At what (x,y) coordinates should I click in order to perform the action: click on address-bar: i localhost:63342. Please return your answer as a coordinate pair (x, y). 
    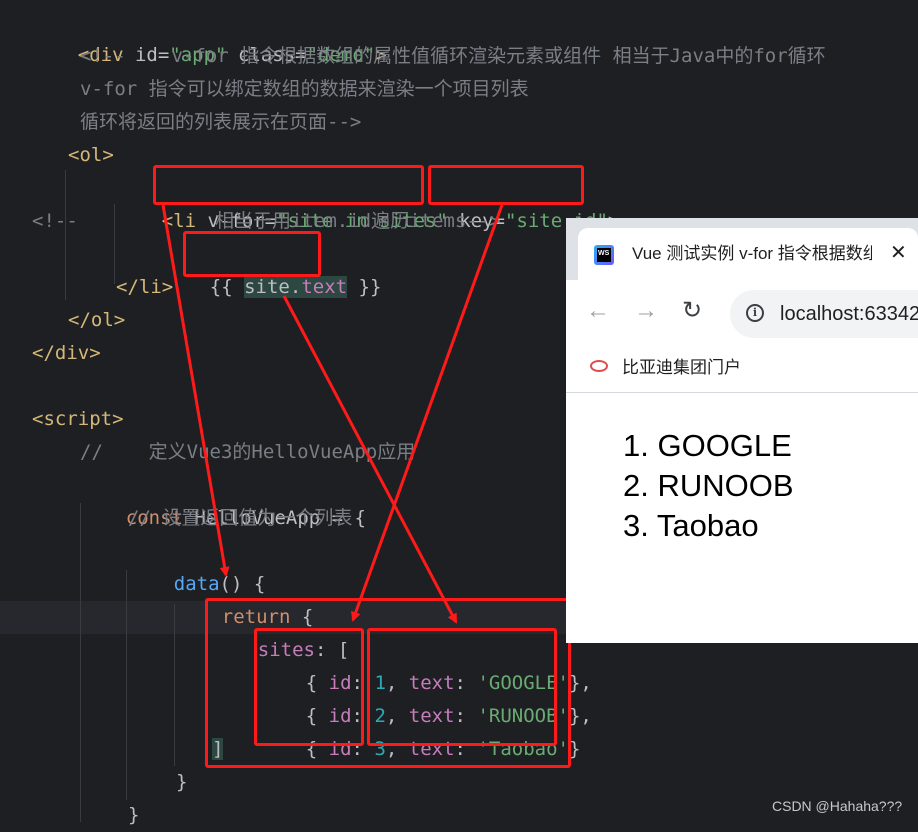
    Looking at the image, I should click on (824, 314).